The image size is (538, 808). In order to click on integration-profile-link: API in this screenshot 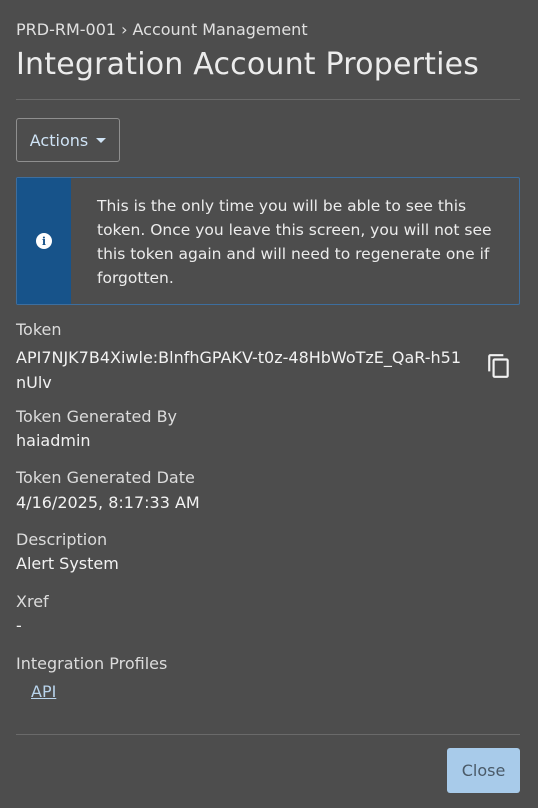, I will do `click(43, 691)`.